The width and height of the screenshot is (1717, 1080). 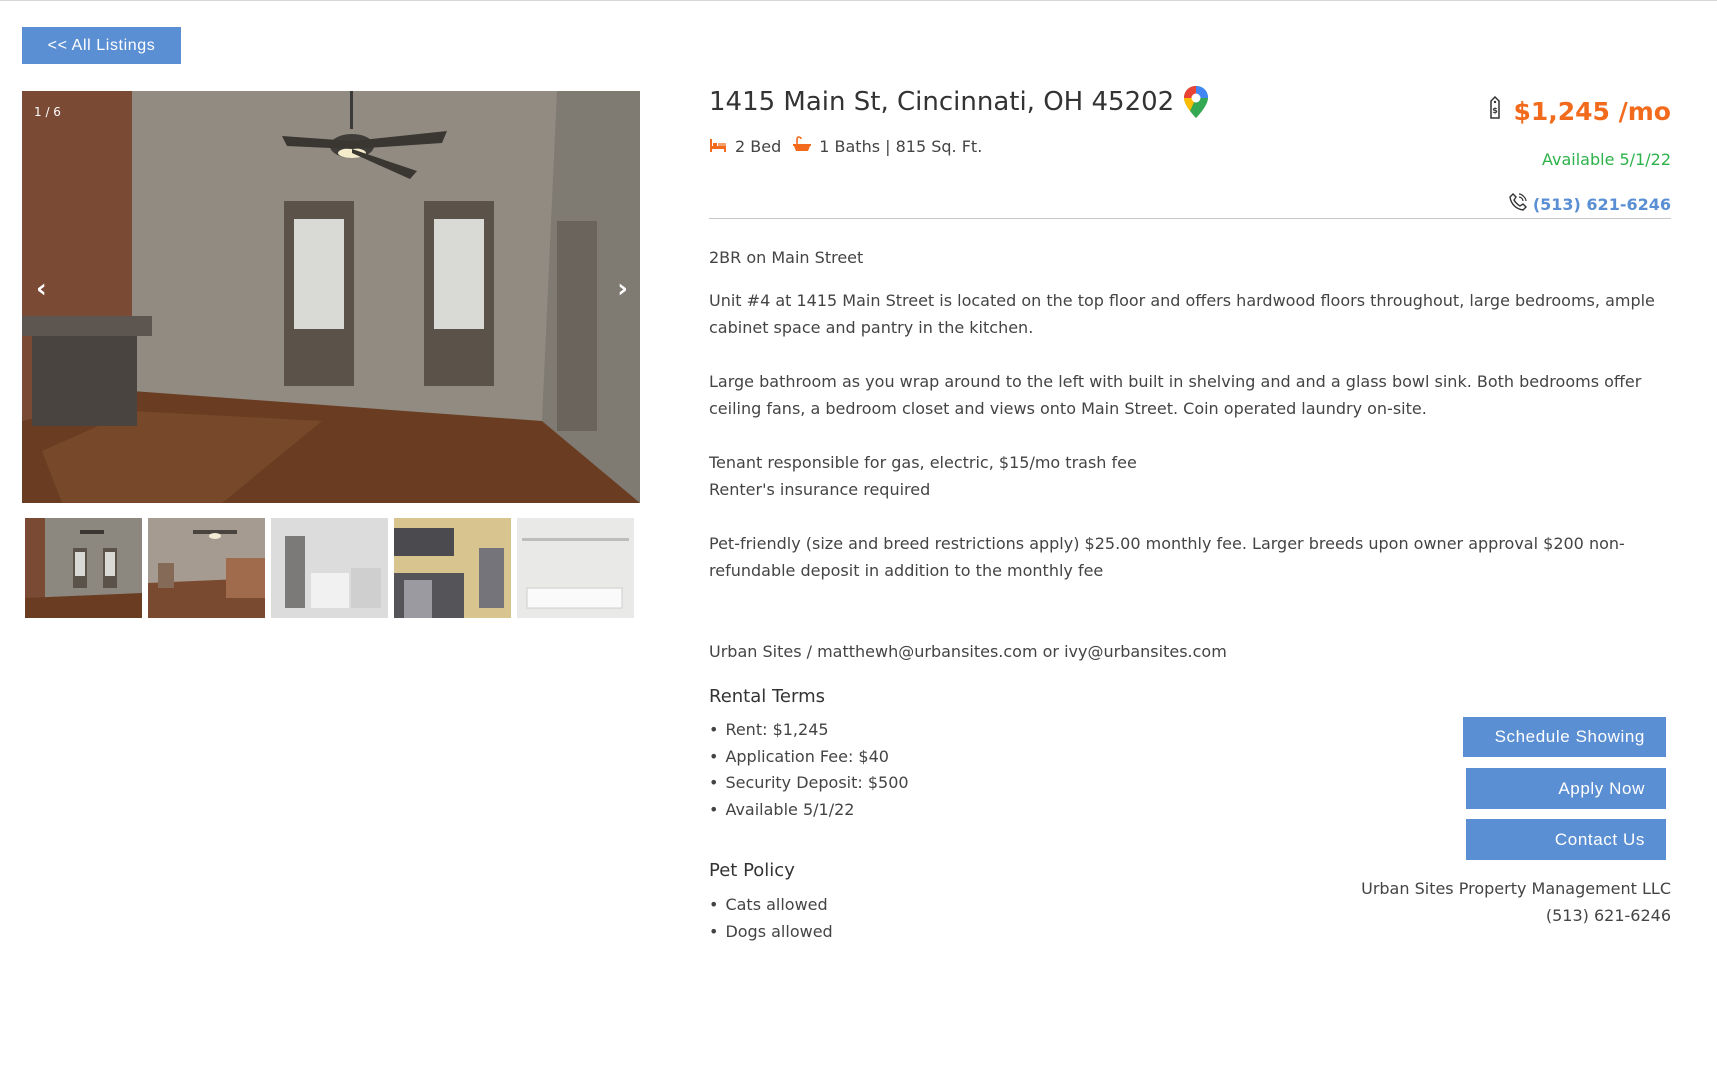 I want to click on contact-us-button: Contact Us, so click(x=1566, y=839).